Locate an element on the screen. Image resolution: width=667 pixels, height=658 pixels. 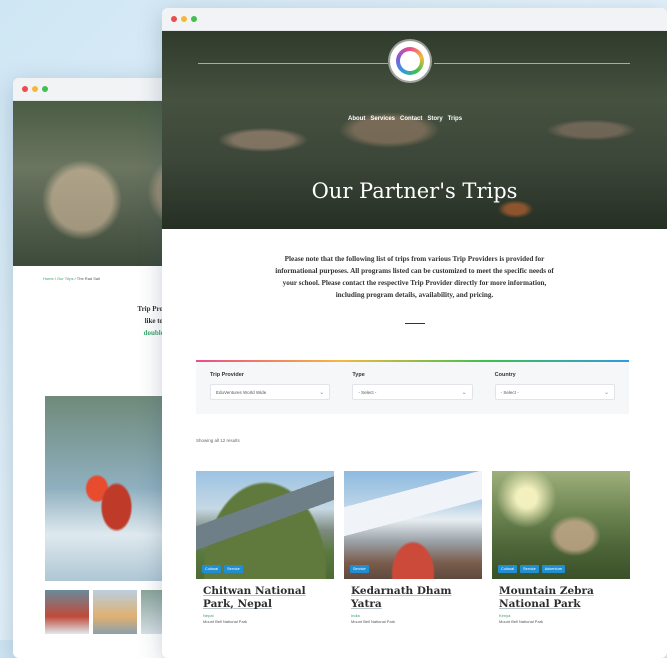
logo-ring-icon is located at coordinates (410, 61).